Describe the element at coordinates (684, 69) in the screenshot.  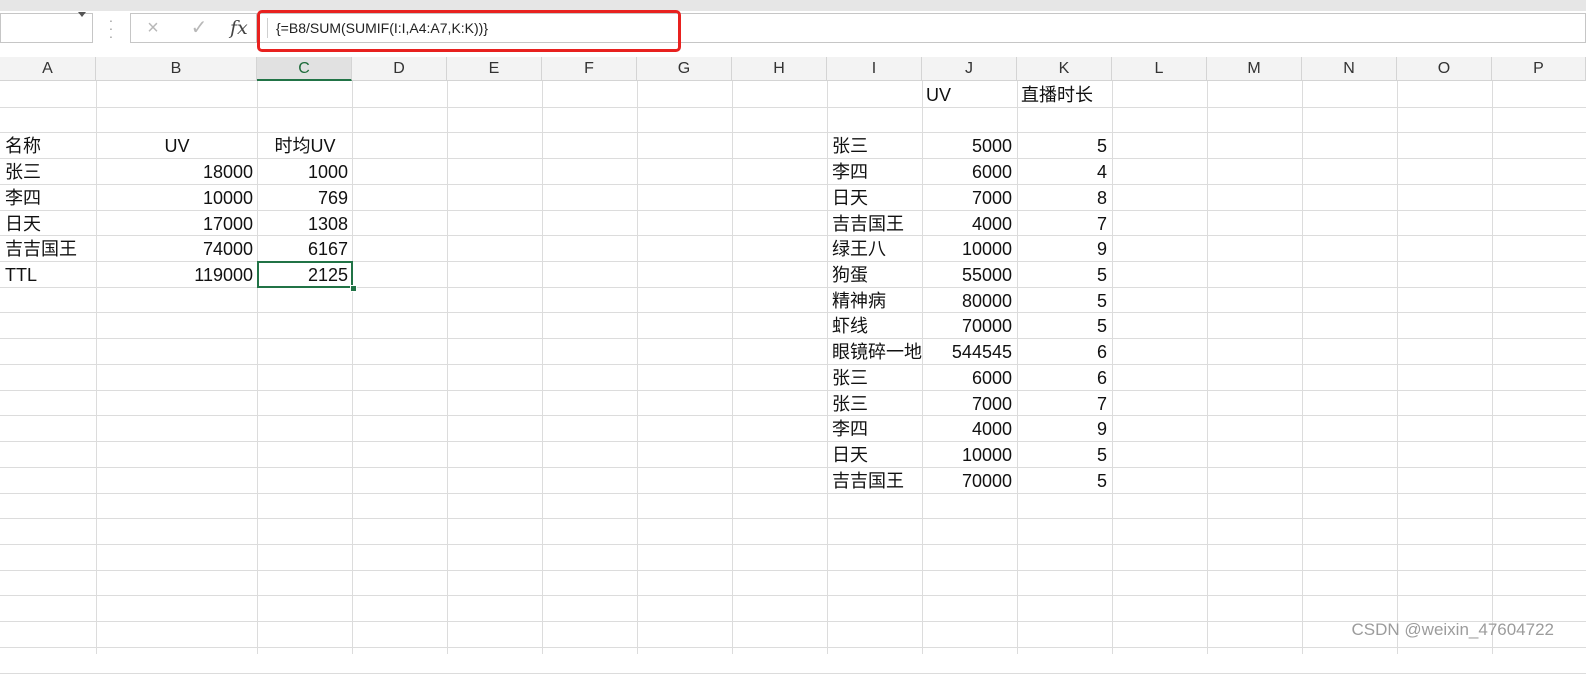
I see `column-header-g: G` at that location.